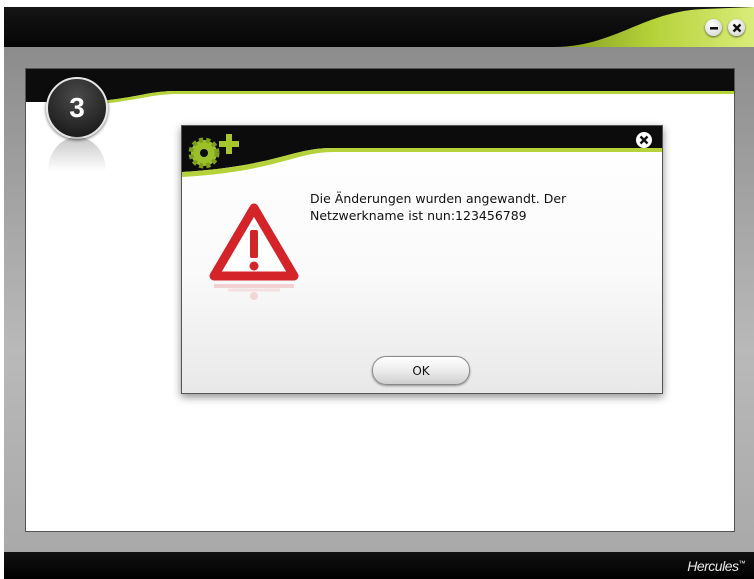 The width and height of the screenshot is (754, 579). I want to click on step-badge: 3, so click(77, 108).